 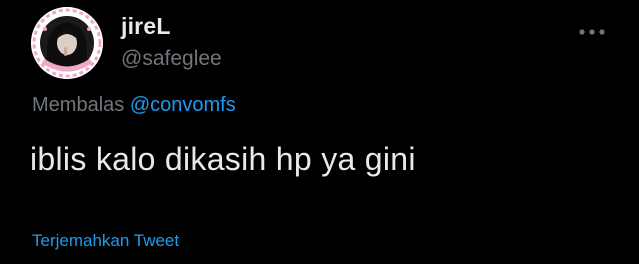 What do you see at coordinates (78, 105) in the screenshot?
I see `replying-to-label: Membalas` at bounding box center [78, 105].